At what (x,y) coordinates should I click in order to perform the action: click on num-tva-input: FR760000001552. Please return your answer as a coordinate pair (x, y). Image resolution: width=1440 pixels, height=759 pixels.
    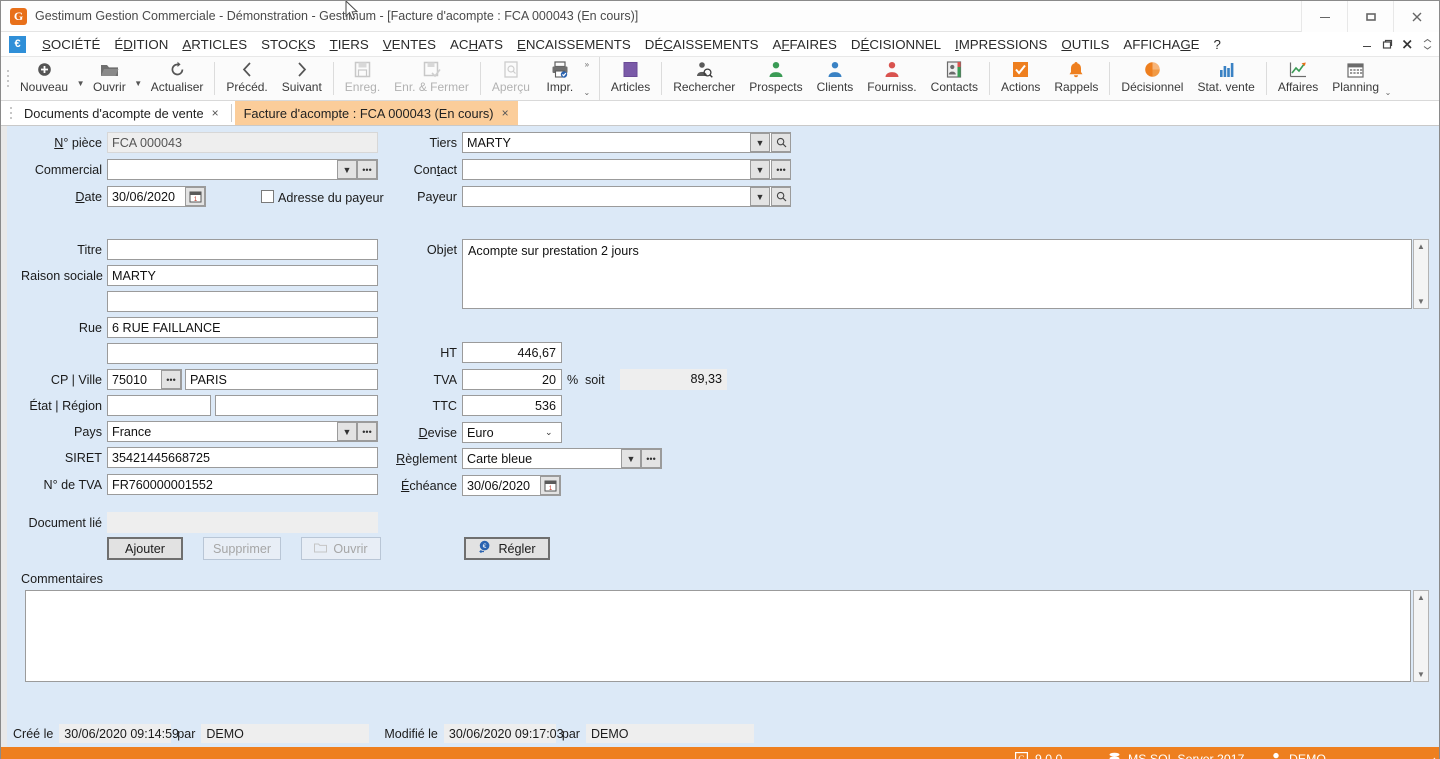
    Looking at the image, I should click on (242, 484).